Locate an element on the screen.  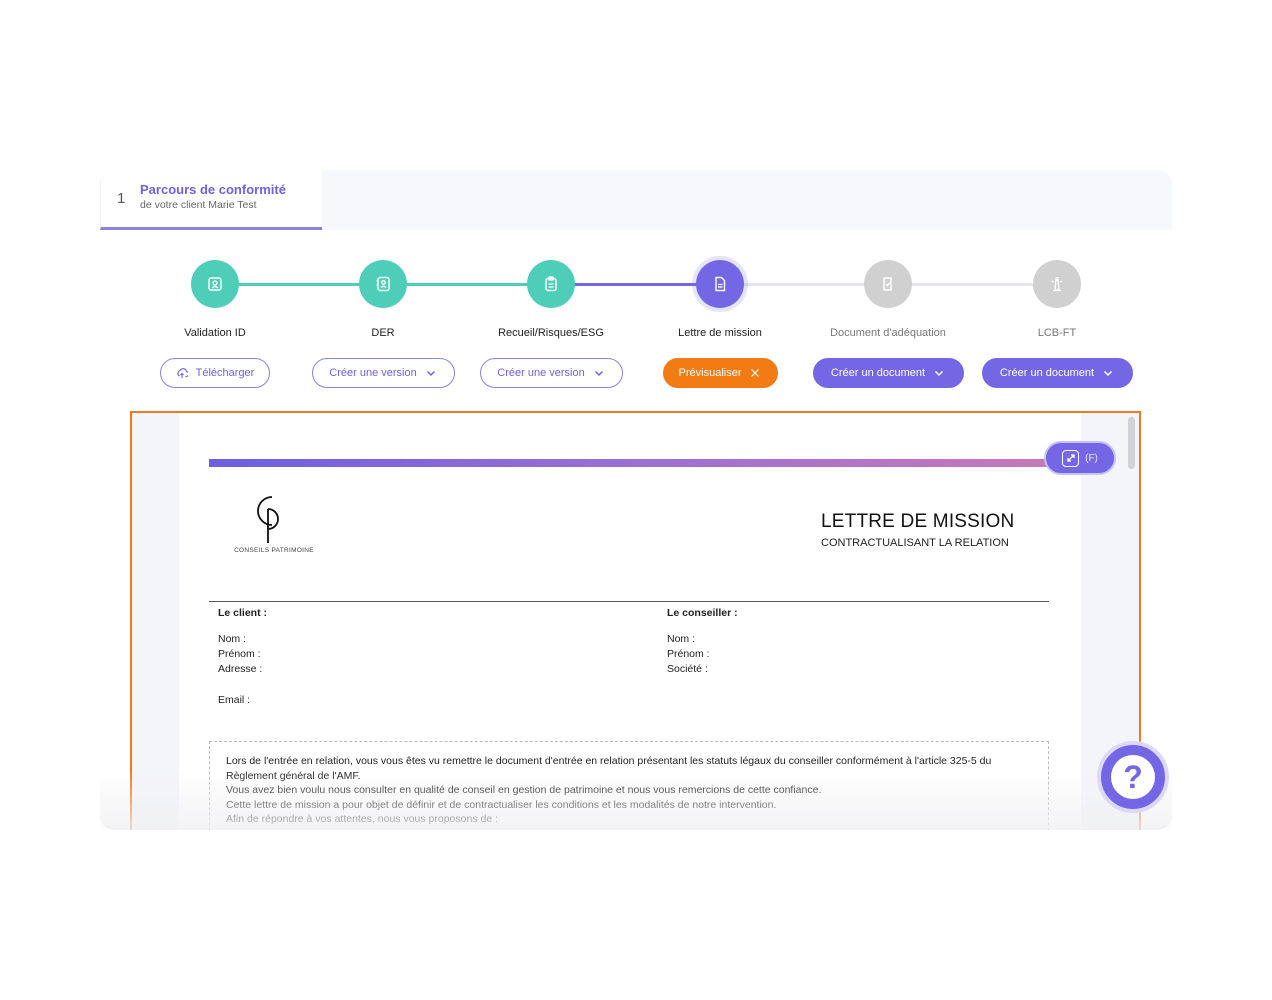
client-heading: Le client : is located at coordinates (243, 613).